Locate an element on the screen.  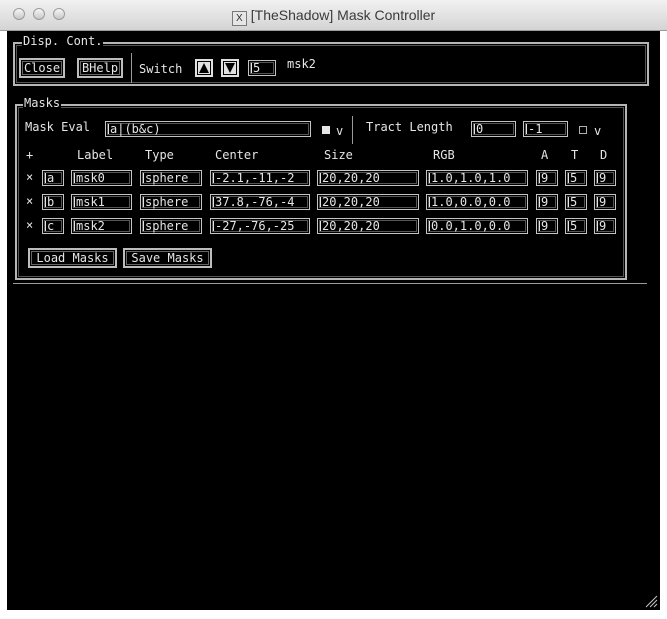
switch-up-button is located at coordinates (204, 68).